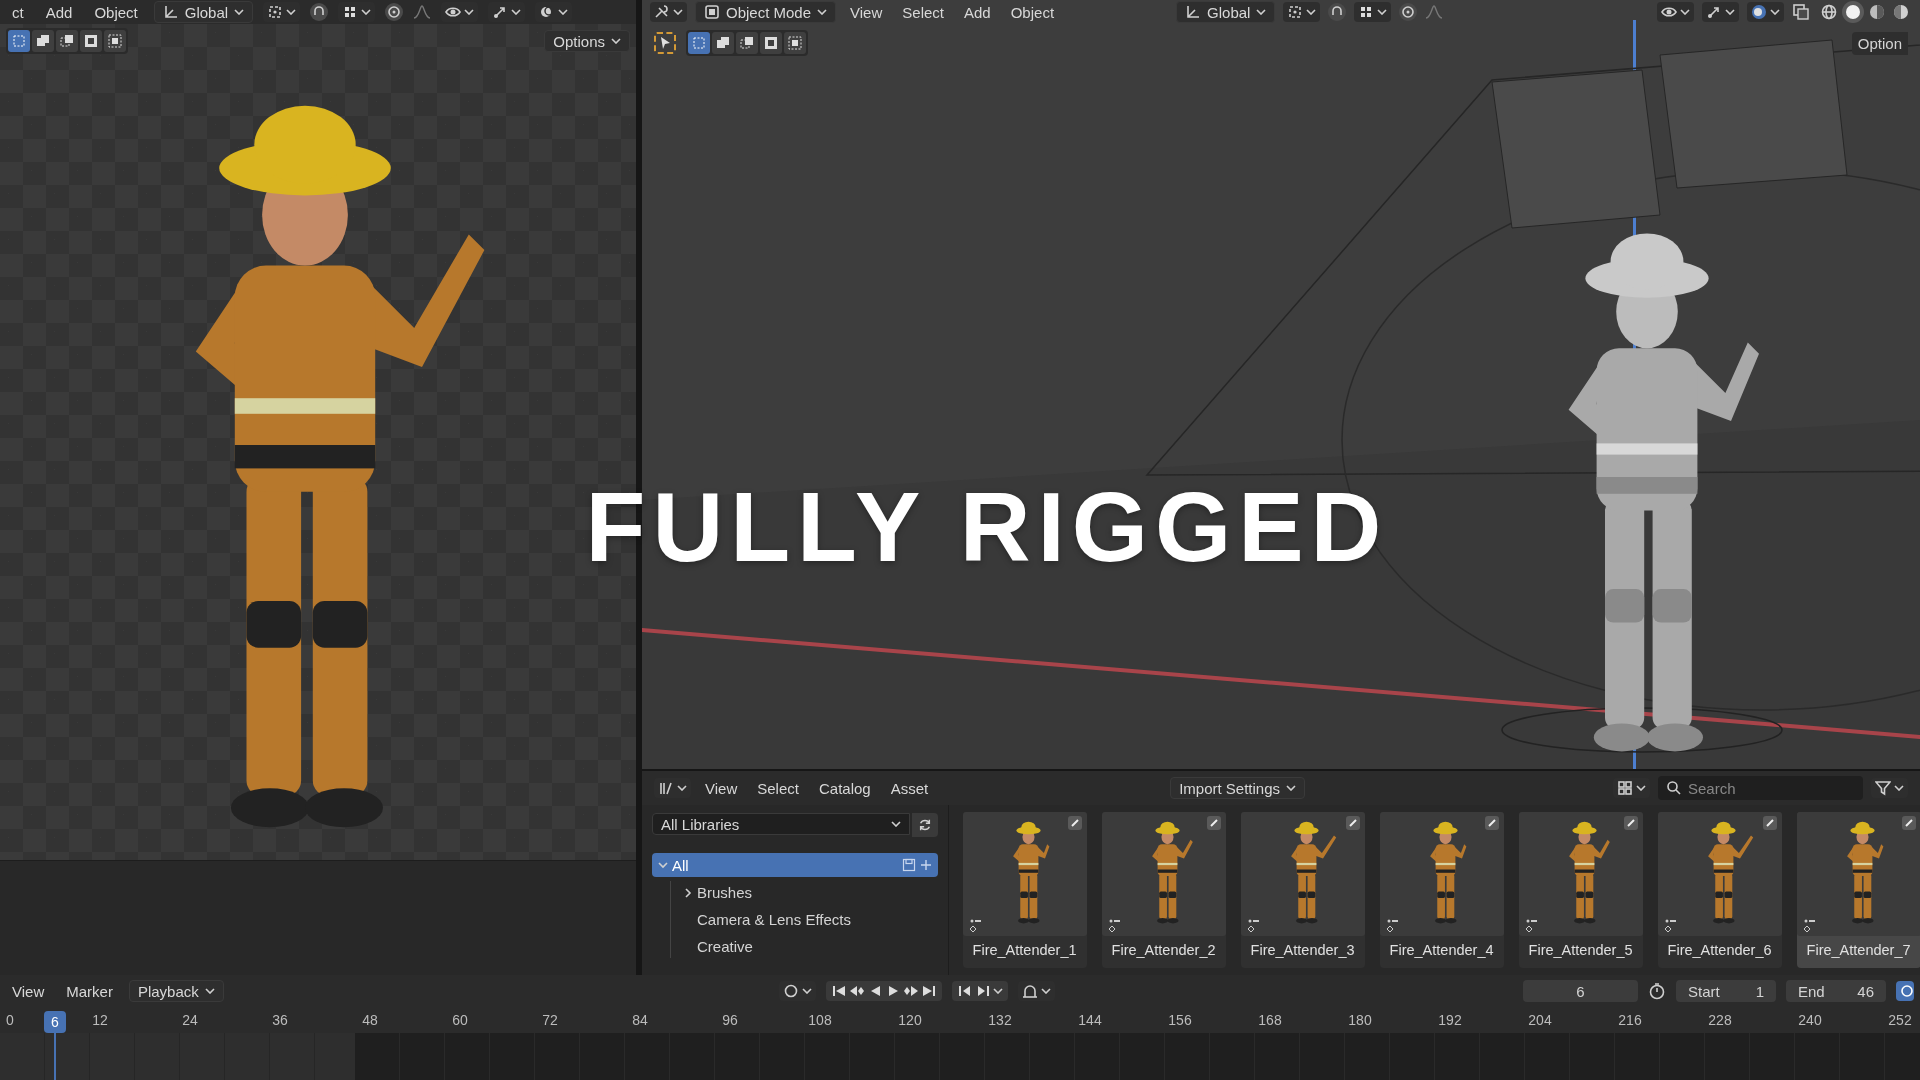  Describe the element at coordinates (190, 1020) in the screenshot. I see `frame-number: 24` at that location.